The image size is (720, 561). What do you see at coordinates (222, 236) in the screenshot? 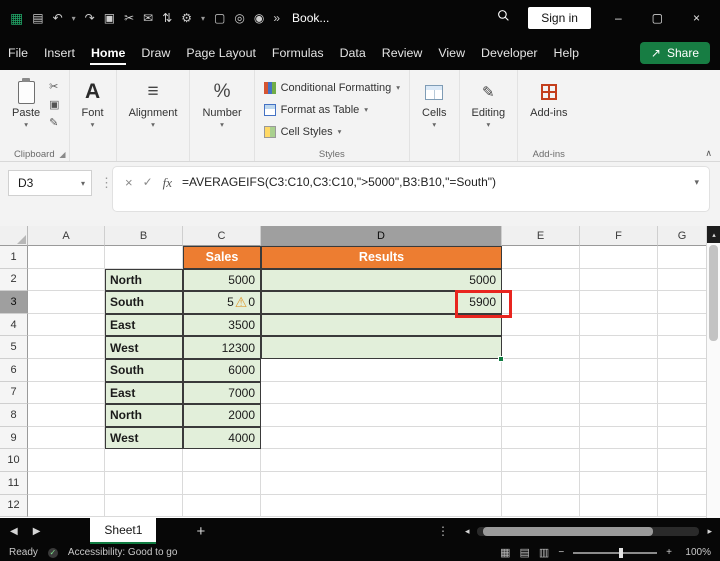
I see `column-header-c: C` at bounding box center [222, 236].